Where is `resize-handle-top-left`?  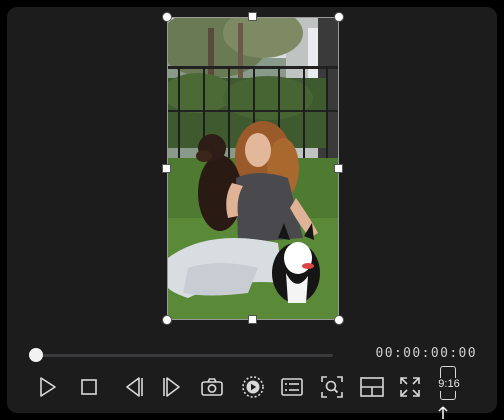 resize-handle-top-left is located at coordinates (167, 17).